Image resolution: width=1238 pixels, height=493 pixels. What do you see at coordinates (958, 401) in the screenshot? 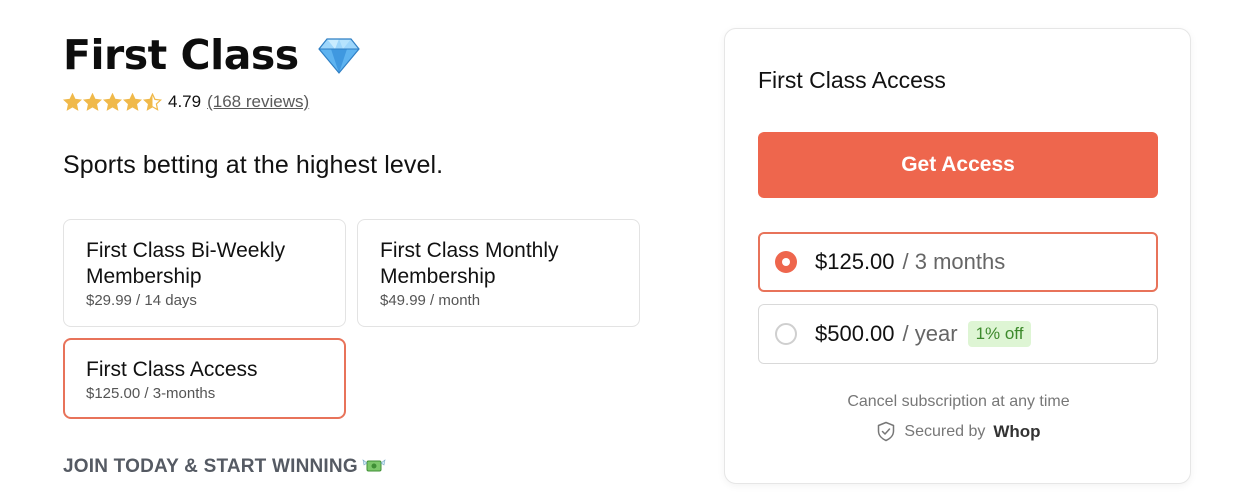
I see `cancel-note: Cancel subscription at any time` at bounding box center [958, 401].